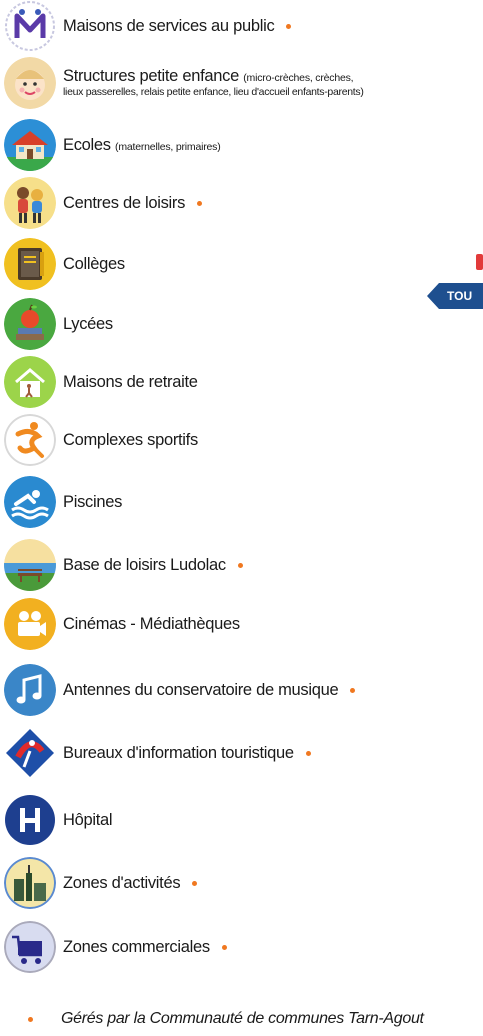  What do you see at coordinates (94, 263) in the screenshot?
I see `item-label: Collèges` at bounding box center [94, 263].